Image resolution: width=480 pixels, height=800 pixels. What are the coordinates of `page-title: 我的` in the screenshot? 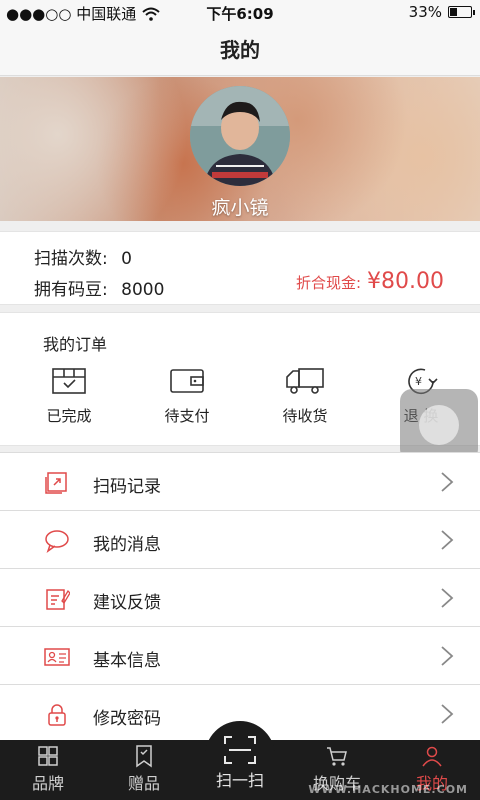 It's located at (240, 50).